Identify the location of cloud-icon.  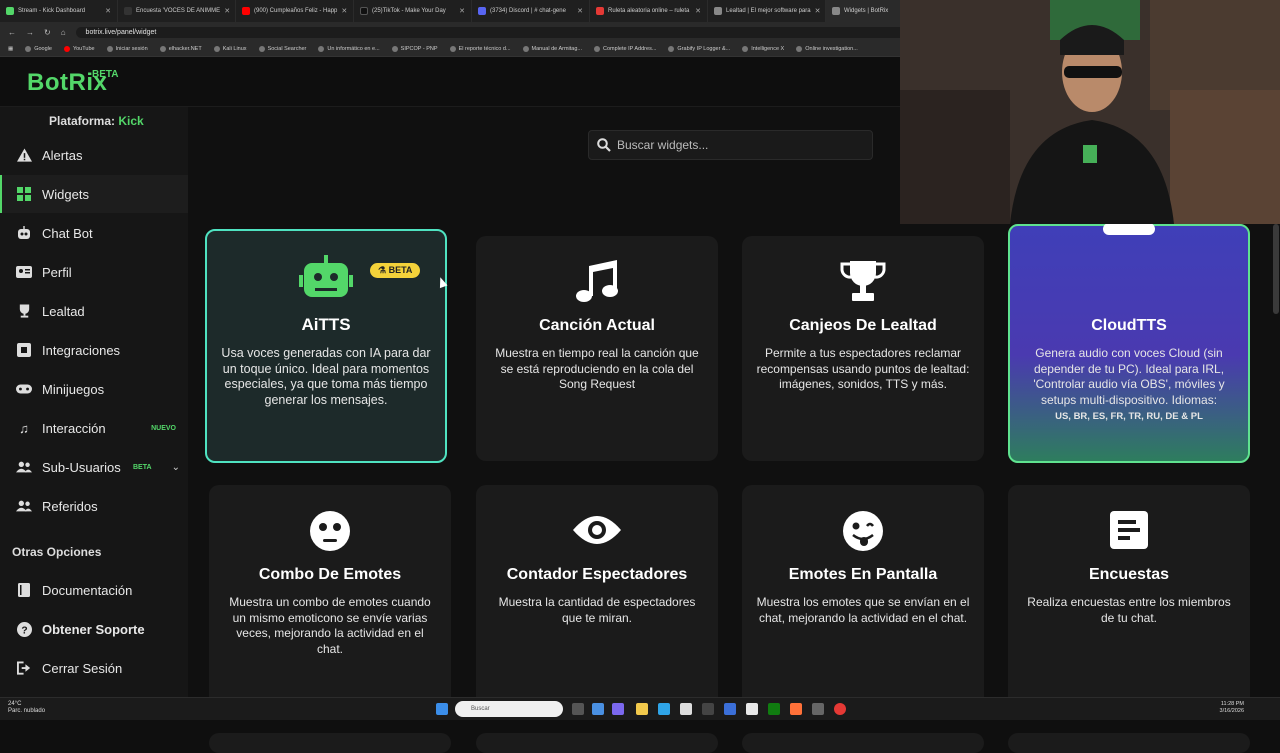
(1129, 229).